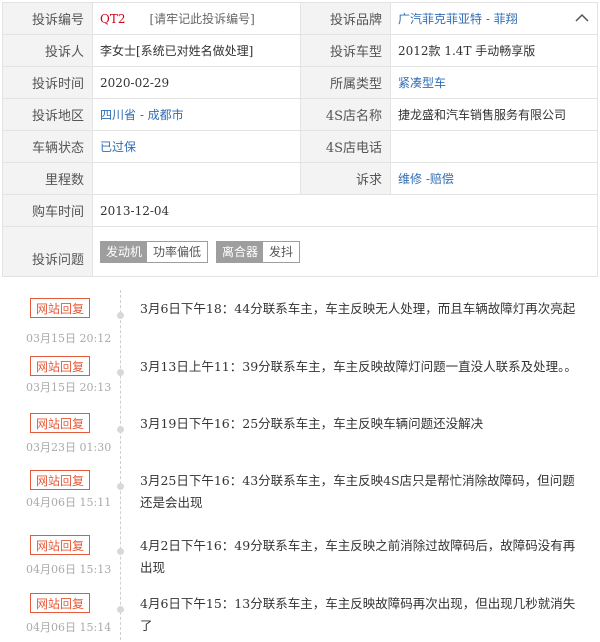  I want to click on issue-tag-sub: 功率偏低, so click(177, 251).